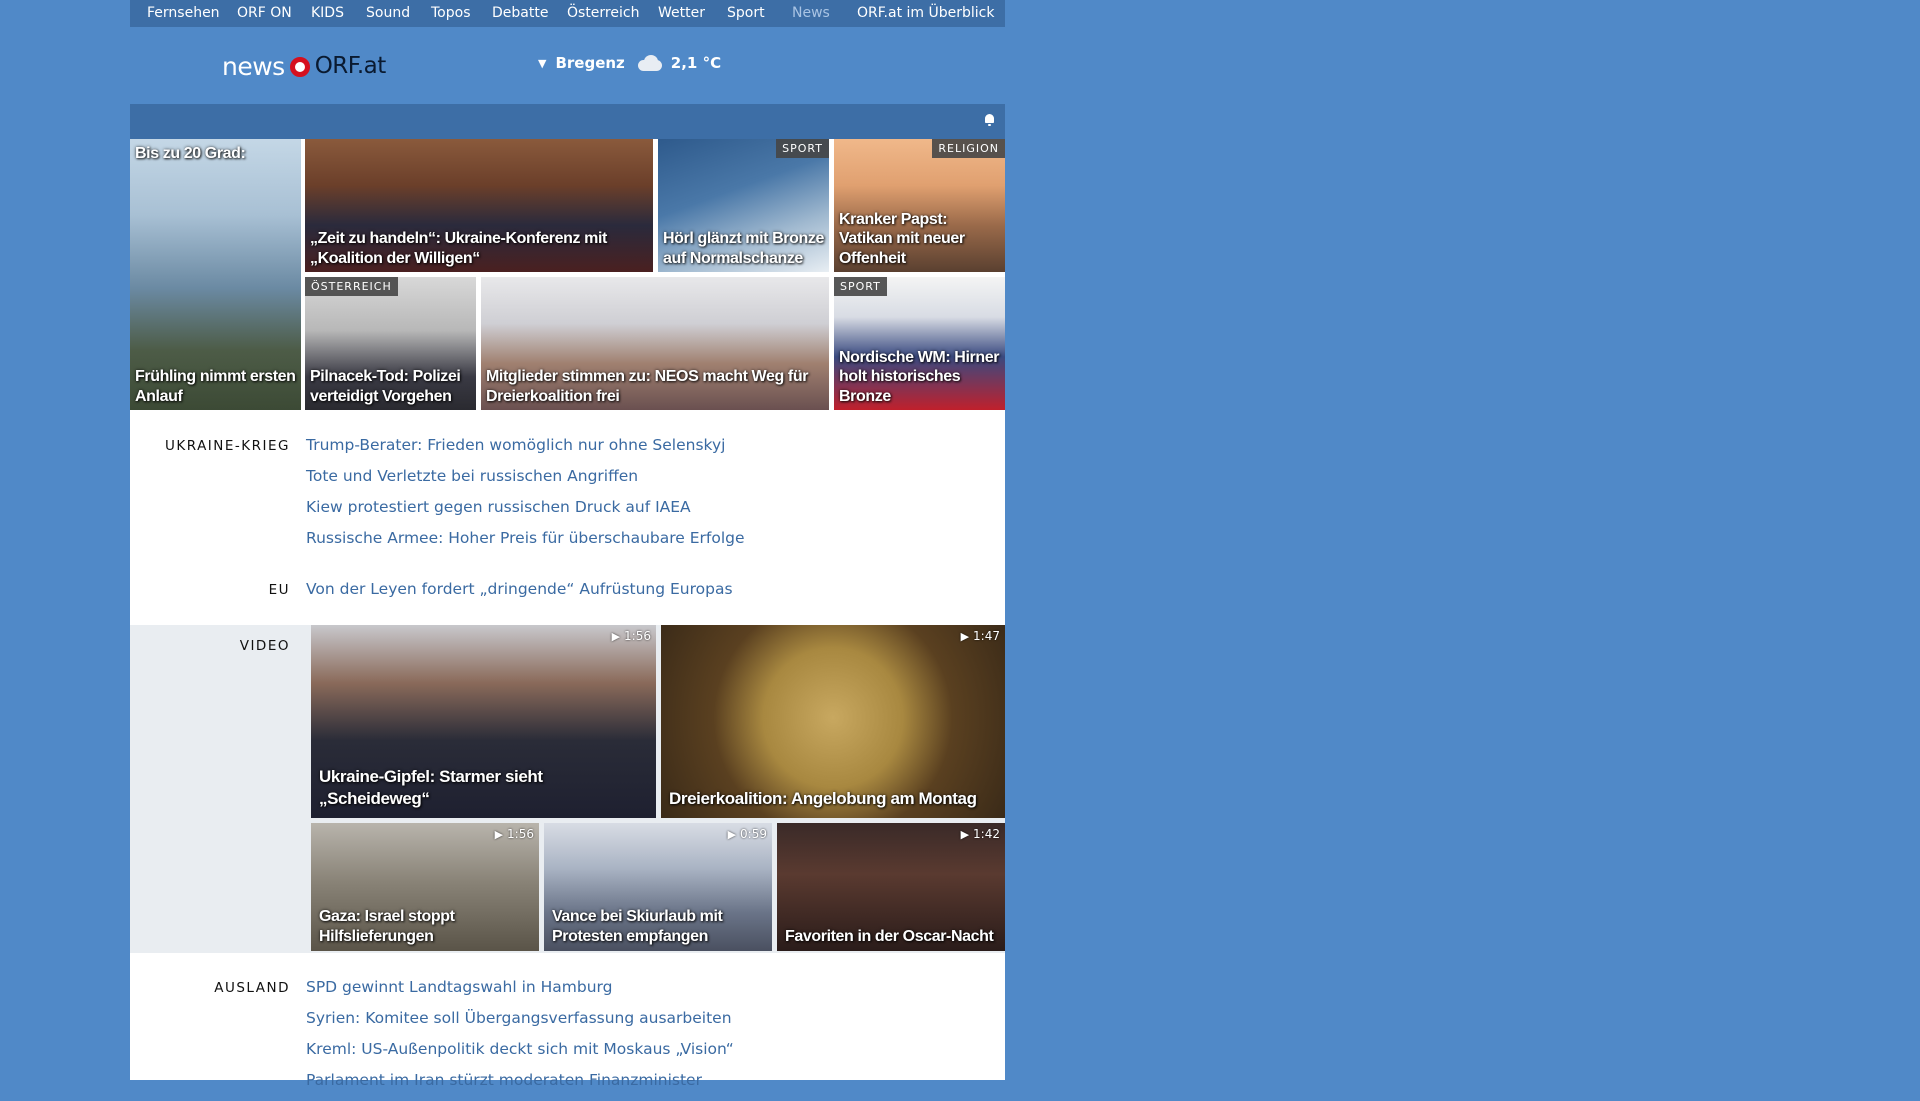  What do you see at coordinates (350, 66) in the screenshot?
I see `logo-orf-text: ORF.at` at bounding box center [350, 66].